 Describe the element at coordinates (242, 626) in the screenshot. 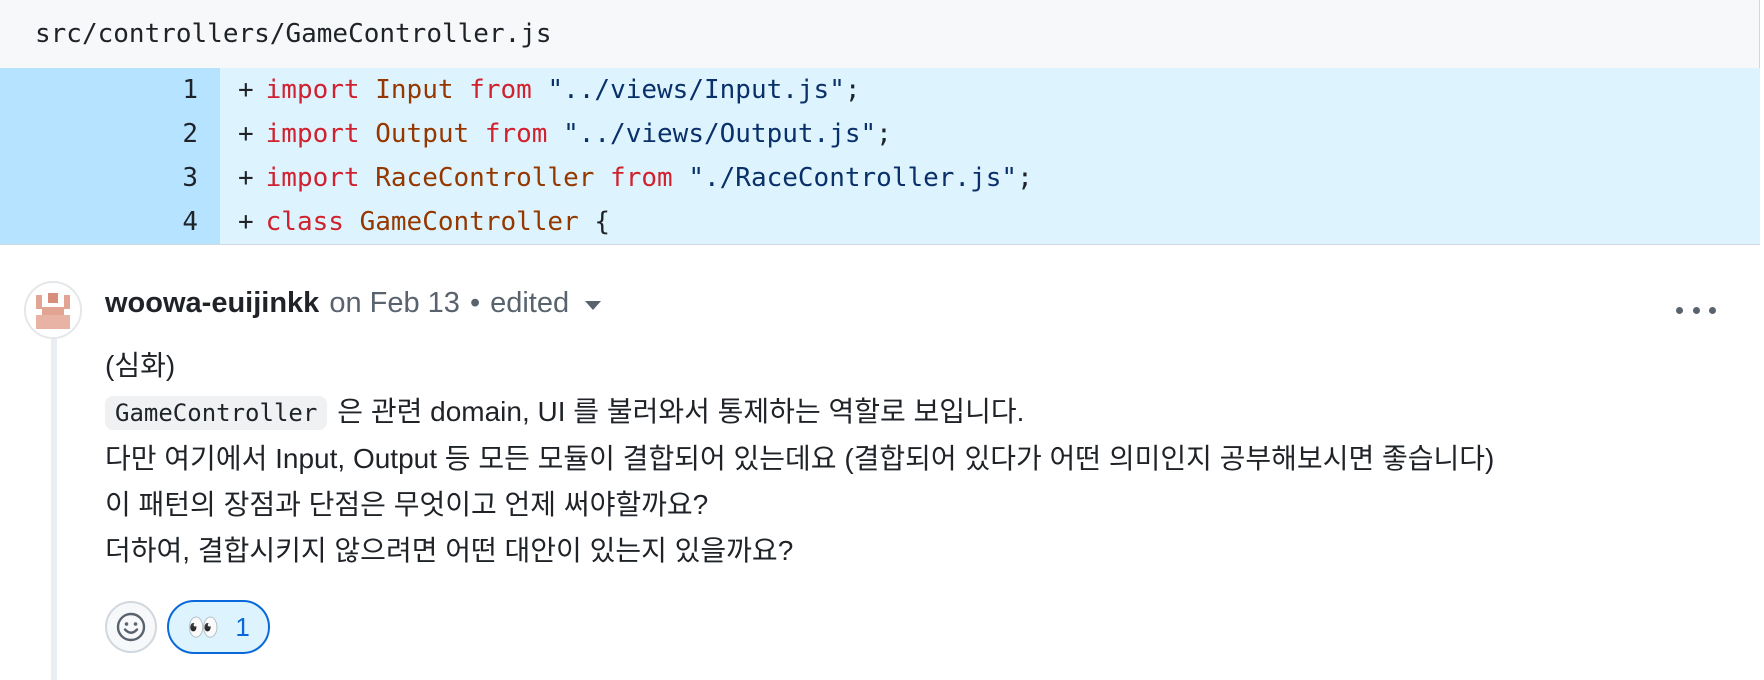

I see `reaction-count: 1` at that location.